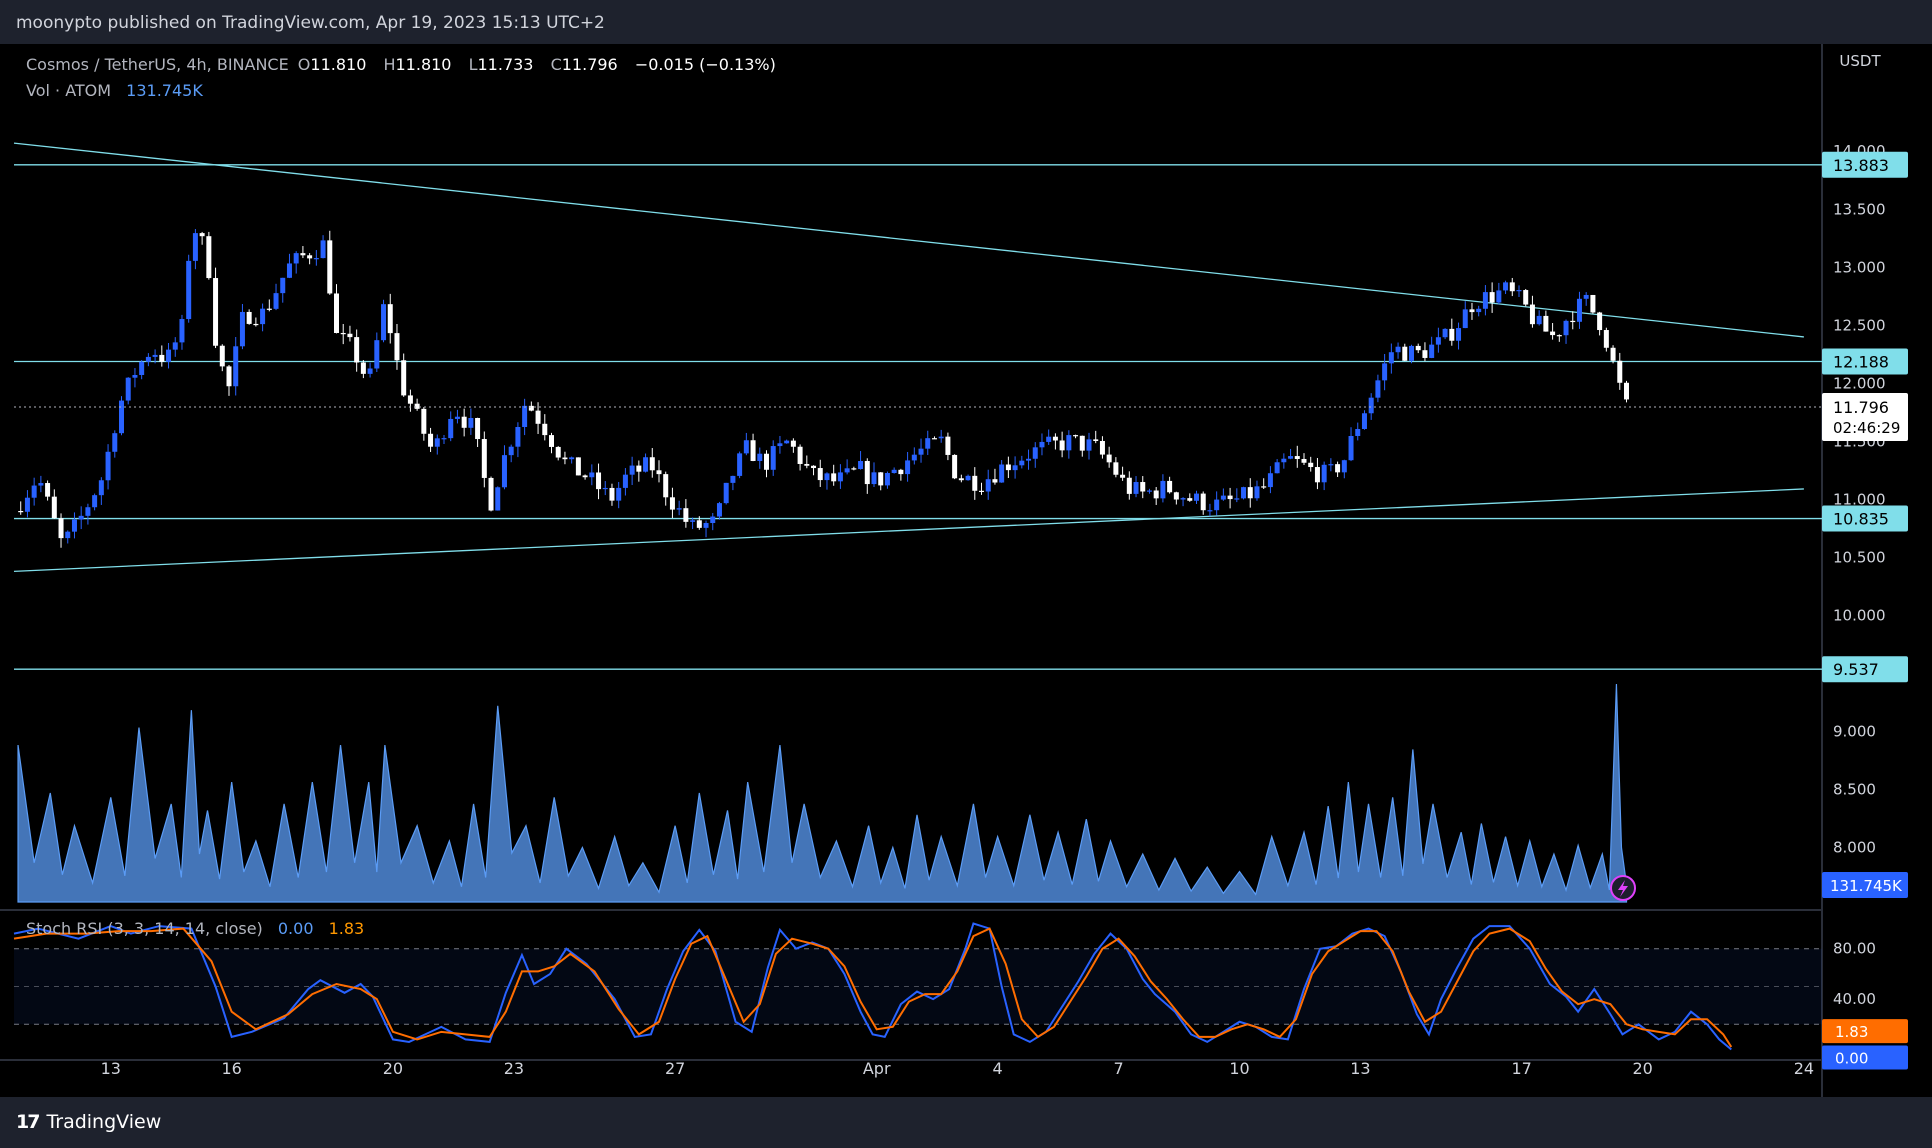 This screenshot has height=1148, width=1932. What do you see at coordinates (1866, 886) in the screenshot?
I see `volume-badge-label: 131.745K` at bounding box center [1866, 886].